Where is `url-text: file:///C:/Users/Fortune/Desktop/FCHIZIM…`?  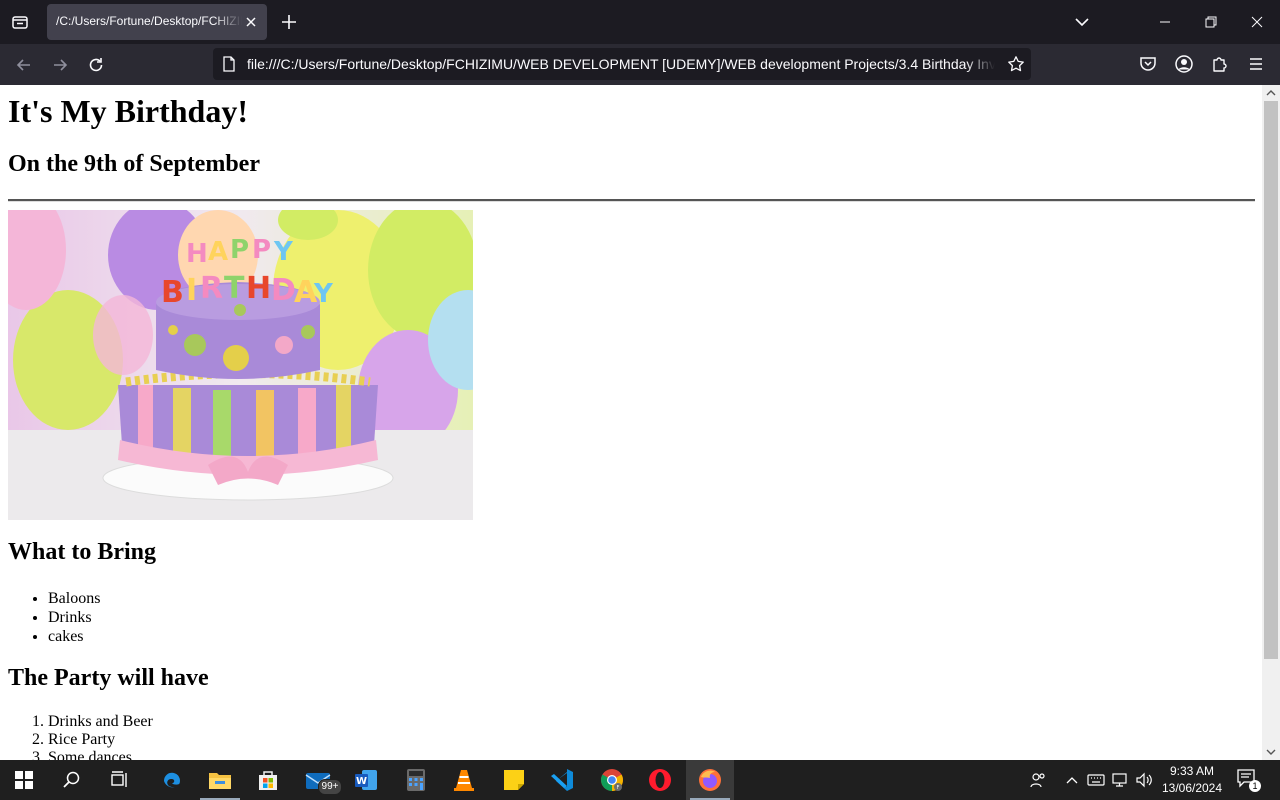 url-text: file:///C:/Users/Fortune/Desktop/FCHIZIM… is located at coordinates (621, 64).